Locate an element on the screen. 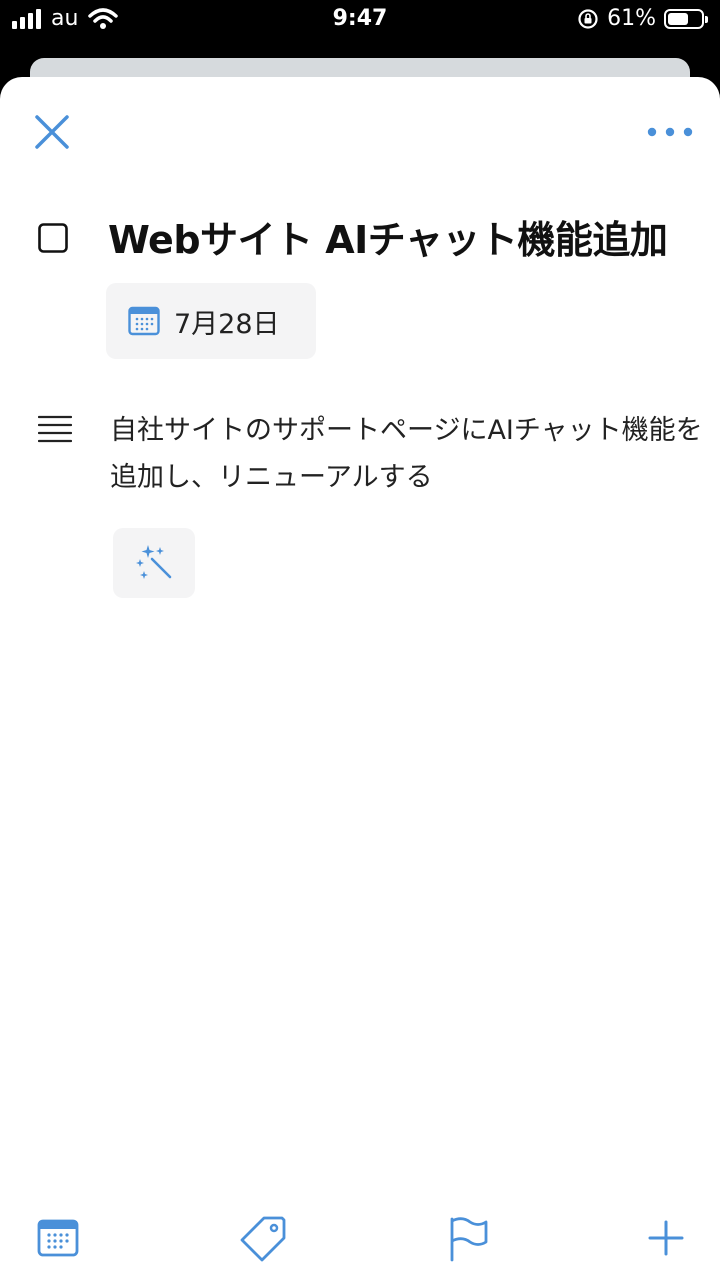  tag-icon is located at coordinates (263, 1239).